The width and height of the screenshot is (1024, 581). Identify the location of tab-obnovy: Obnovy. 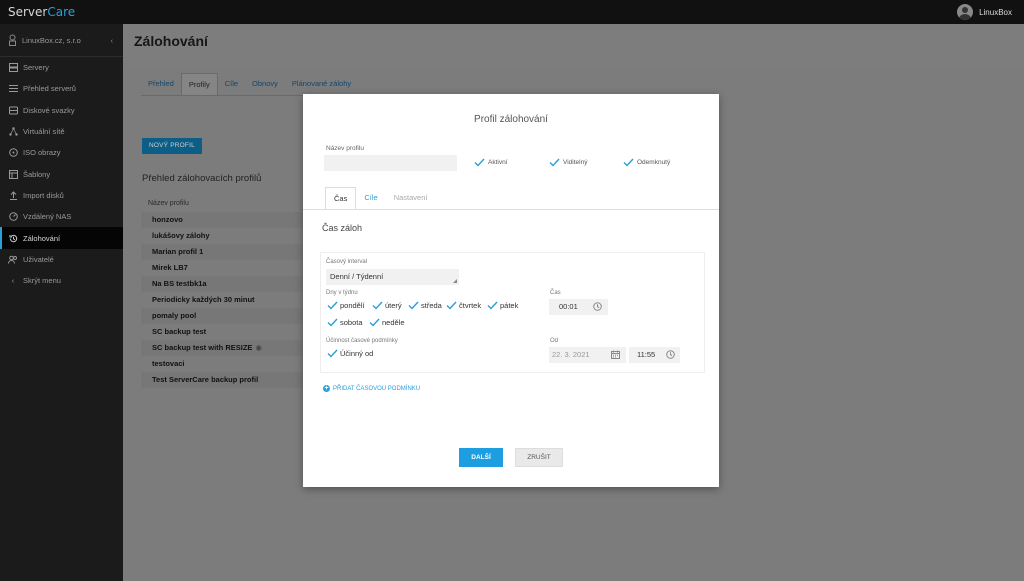
(265, 84).